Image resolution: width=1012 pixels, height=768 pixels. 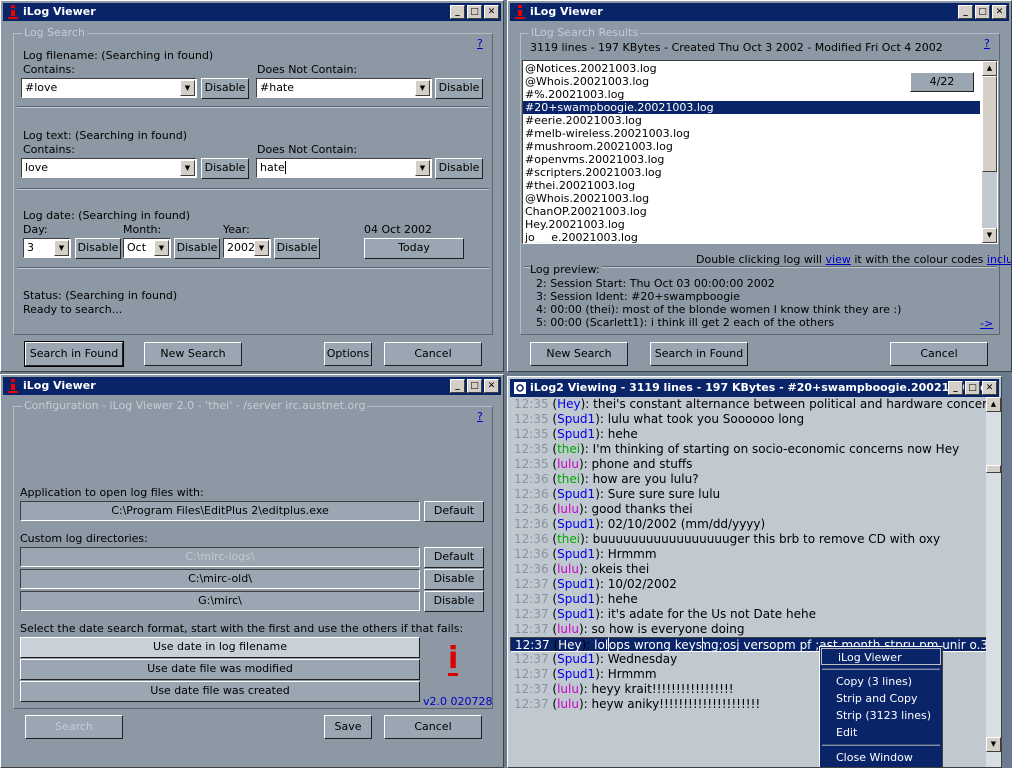 I want to click on file-list-item: #melb-wireless.20021003.log, so click(x=751, y=133).